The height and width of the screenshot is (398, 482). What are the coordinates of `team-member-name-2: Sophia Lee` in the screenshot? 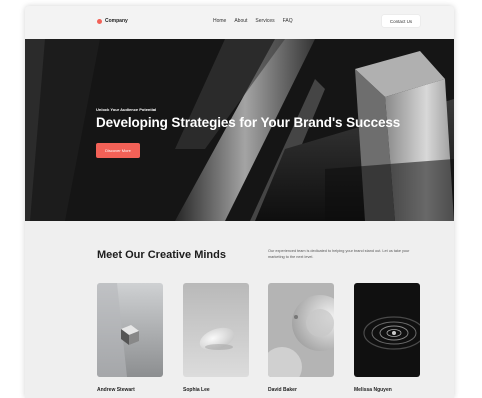 It's located at (196, 390).